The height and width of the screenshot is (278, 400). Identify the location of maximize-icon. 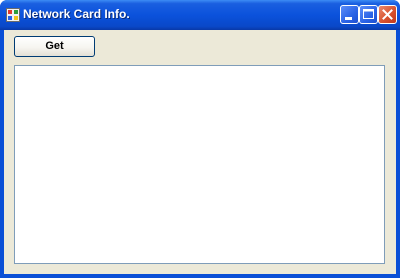
(368, 14).